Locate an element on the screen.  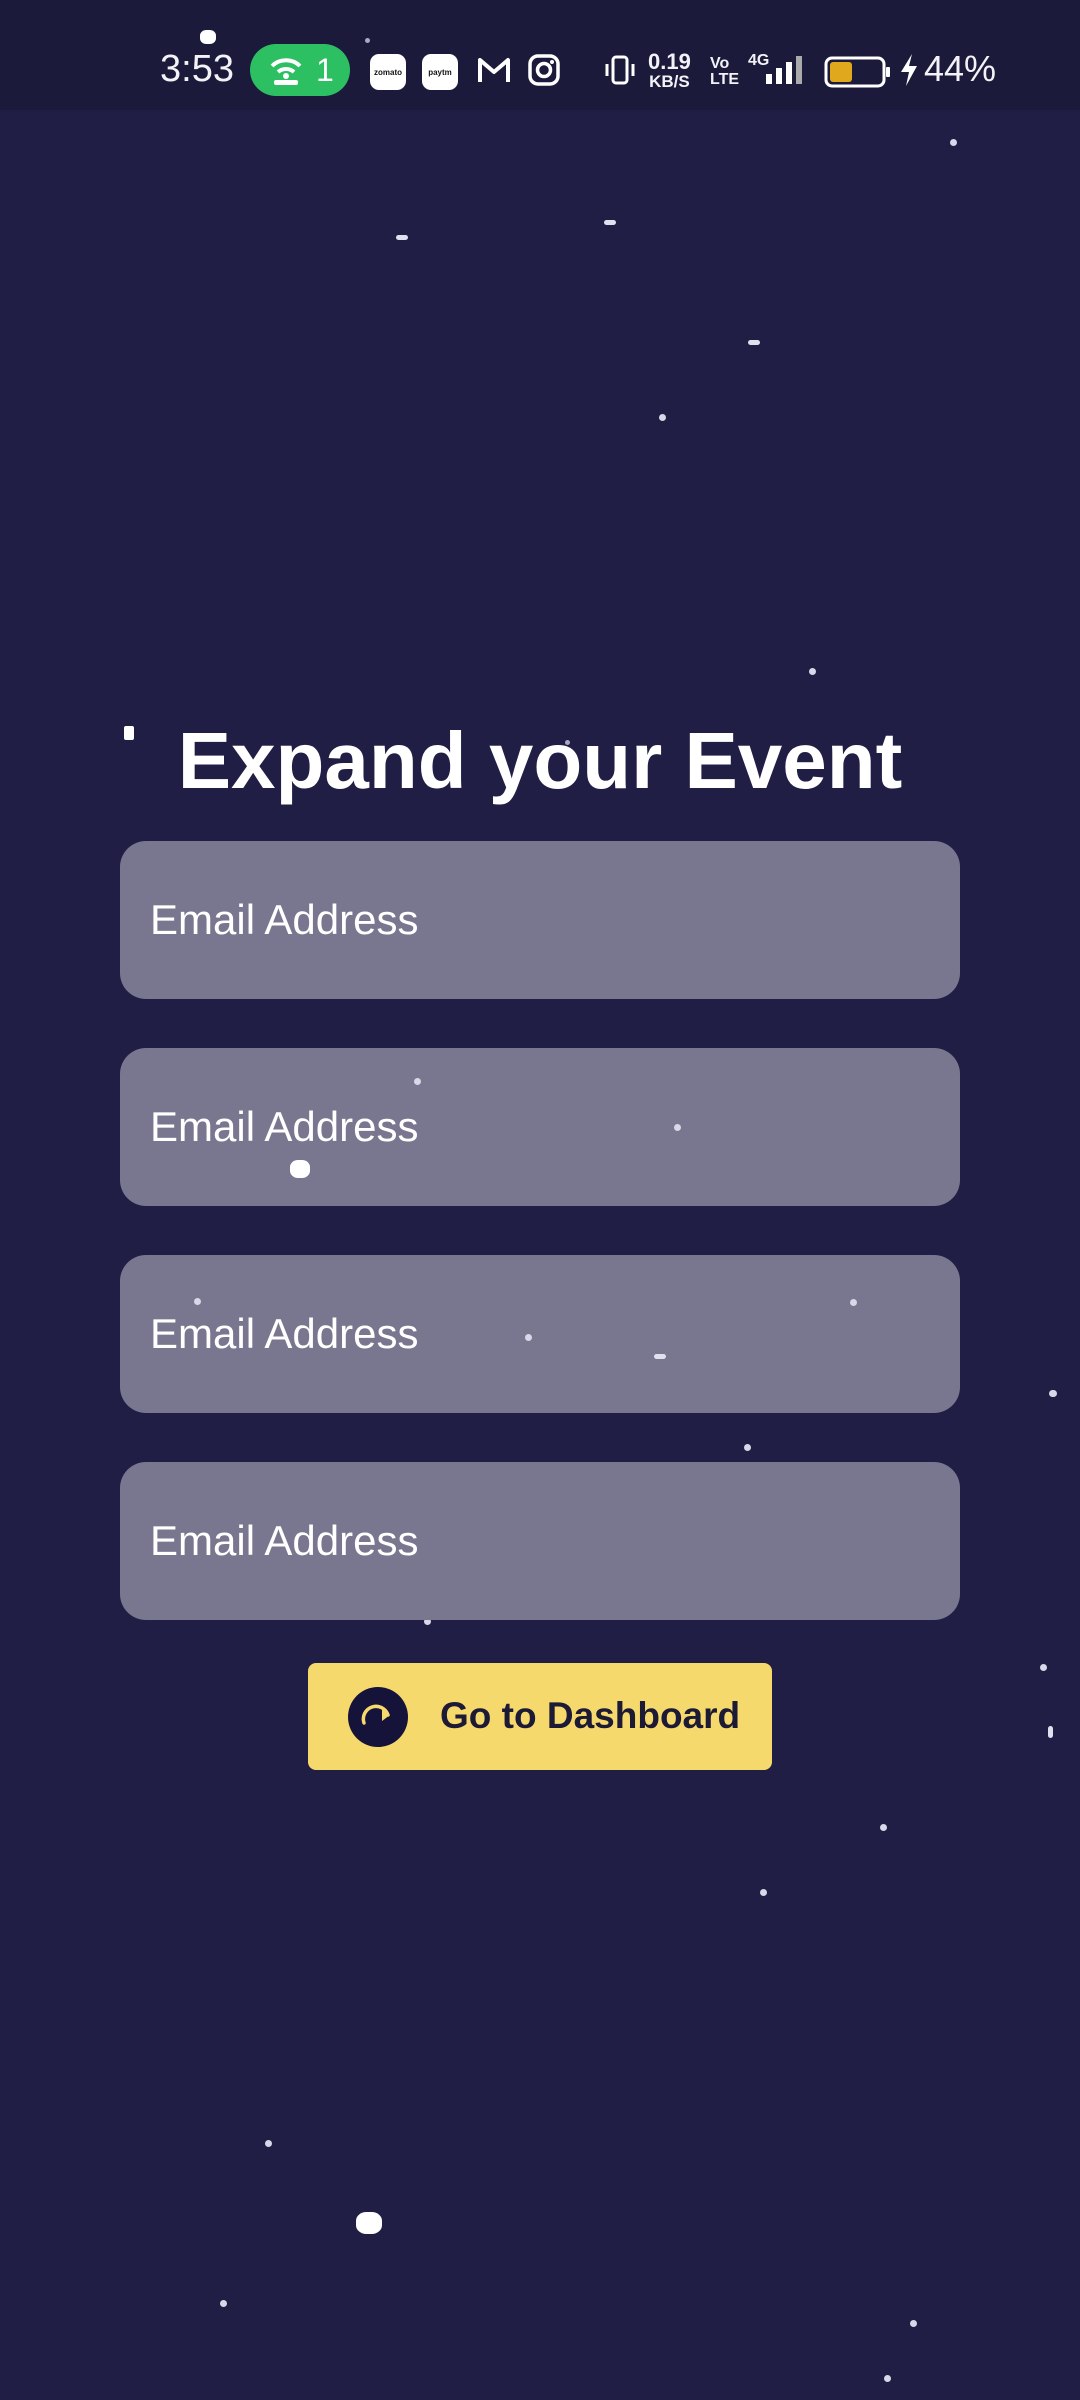
go-to-dashboard-button: Go to Dashboard is located at coordinates (540, 1716).